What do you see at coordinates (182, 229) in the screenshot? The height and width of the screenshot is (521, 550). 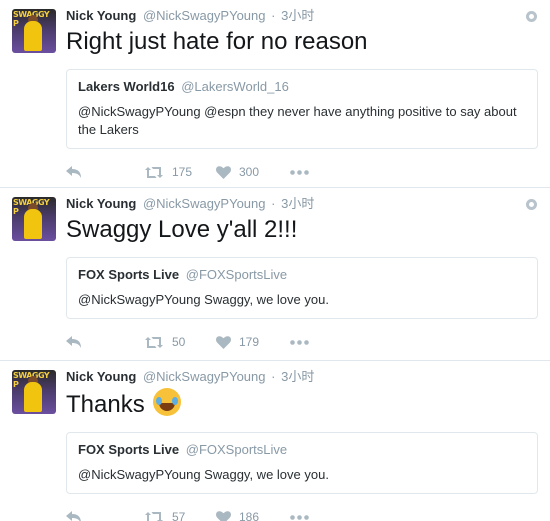 I see `tweet-text: Swaggy Love y'all 2!!!` at bounding box center [182, 229].